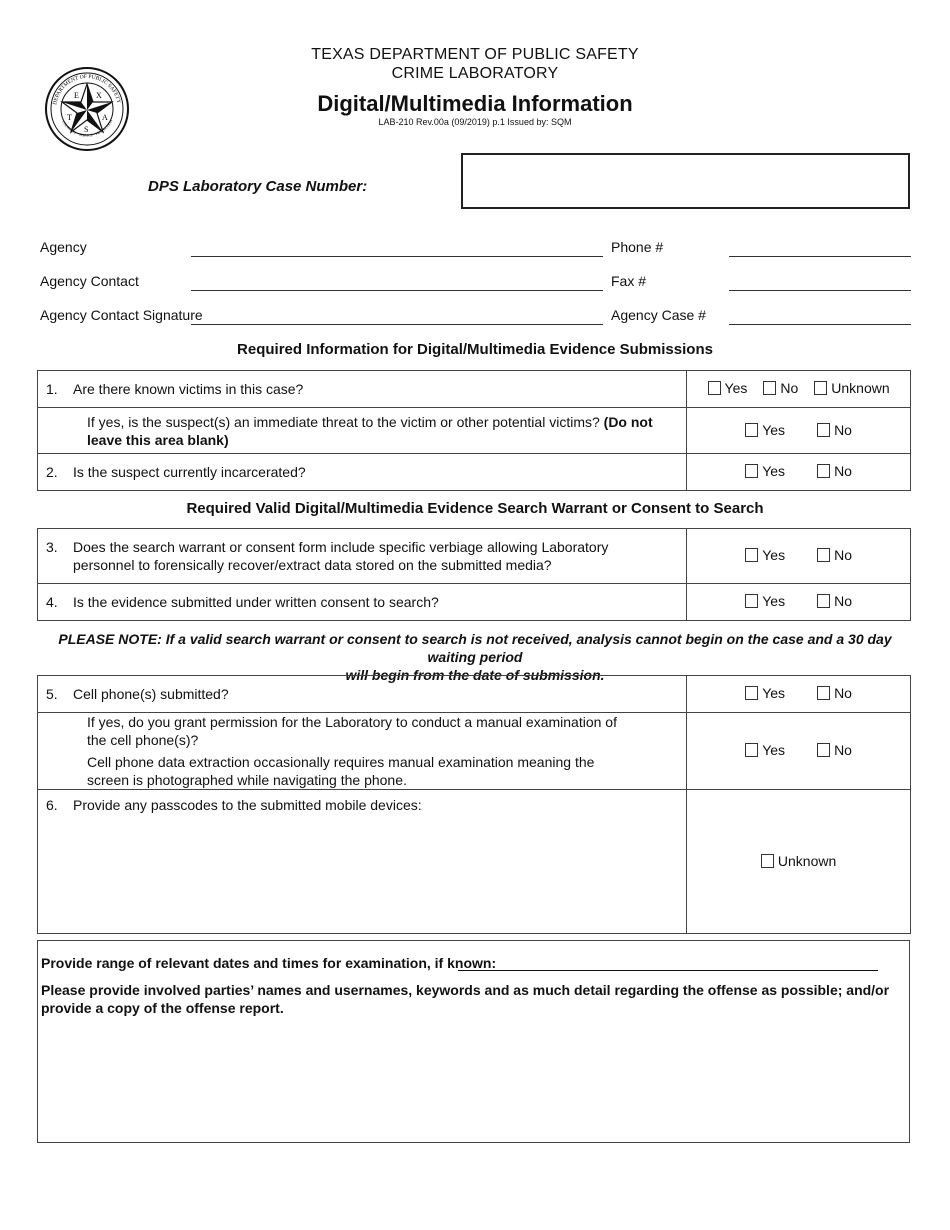 This screenshot has height=1230, width=950. Describe the element at coordinates (834, 693) in the screenshot. I see `q5-no-option: No` at that location.